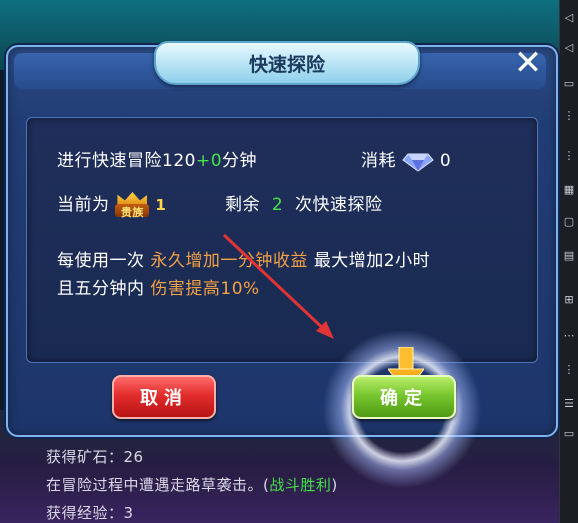  What do you see at coordinates (569, 404) in the screenshot?
I see `list-icon: ☰` at bounding box center [569, 404].